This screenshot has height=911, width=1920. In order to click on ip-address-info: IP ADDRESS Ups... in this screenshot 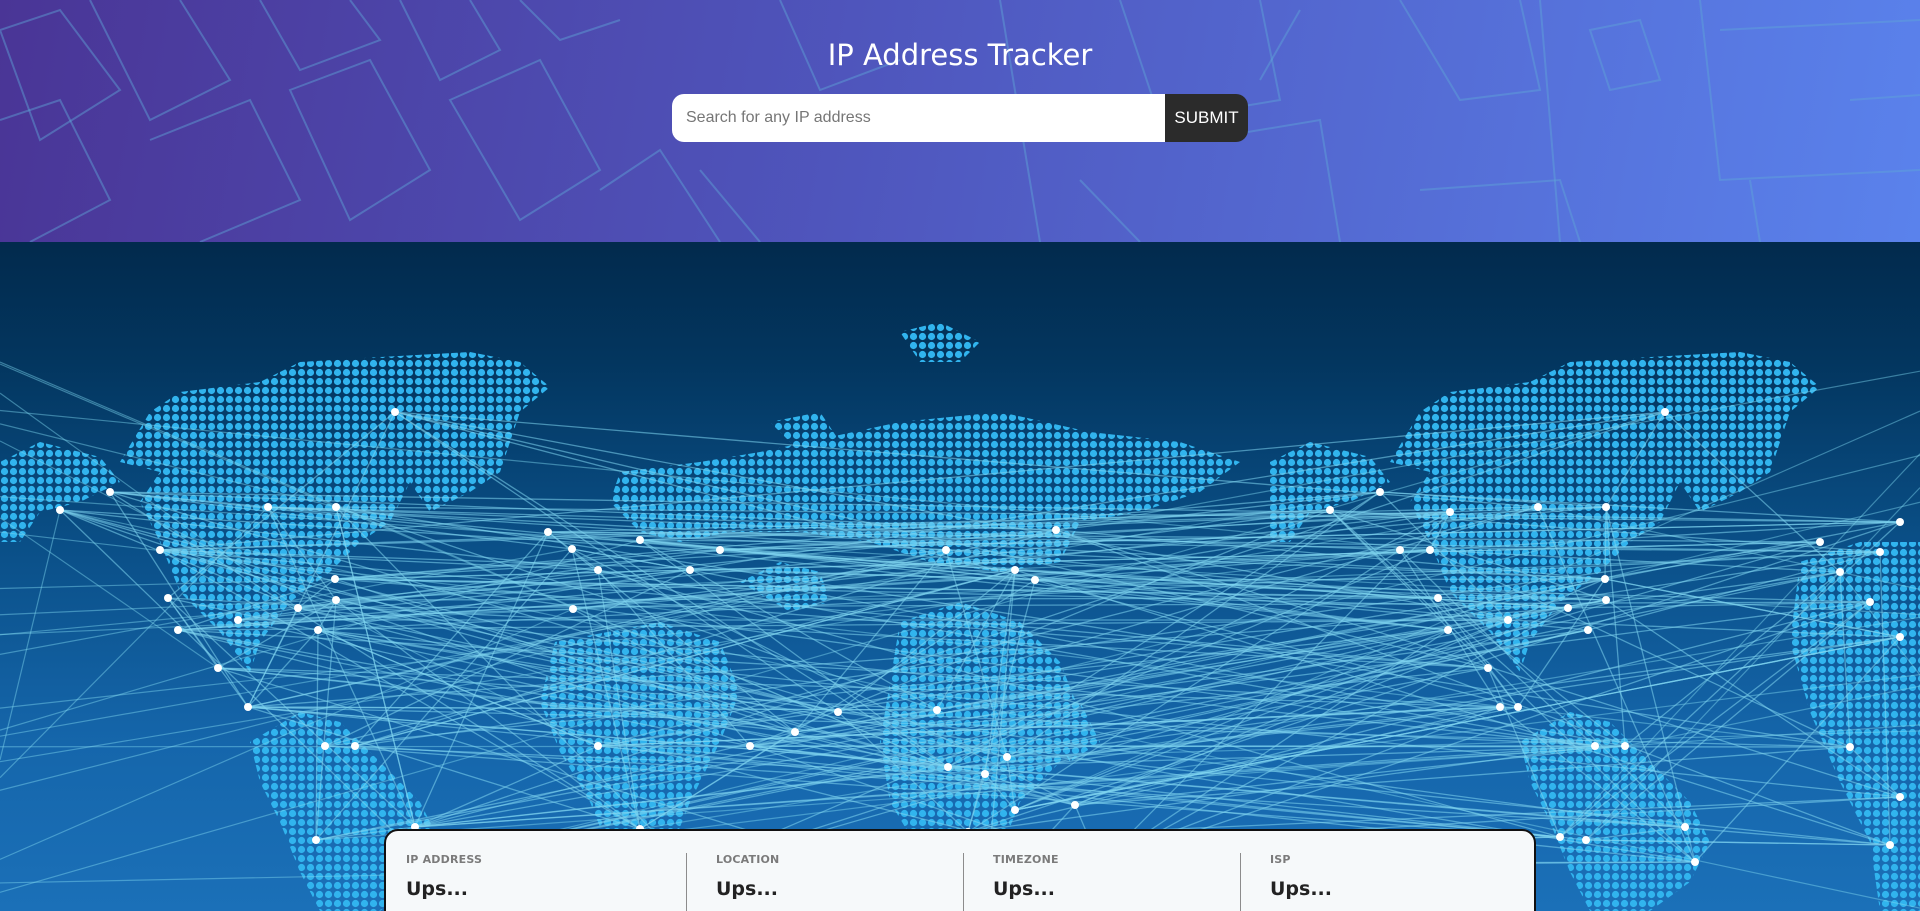, I will do `click(536, 882)`.